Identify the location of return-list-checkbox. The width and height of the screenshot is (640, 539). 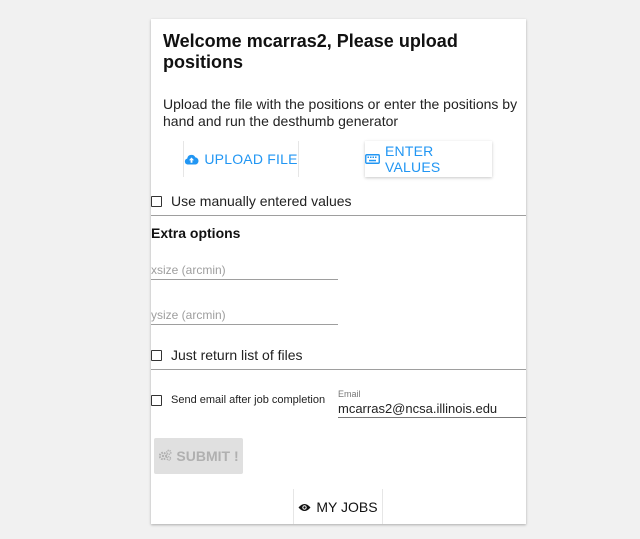
(156, 355).